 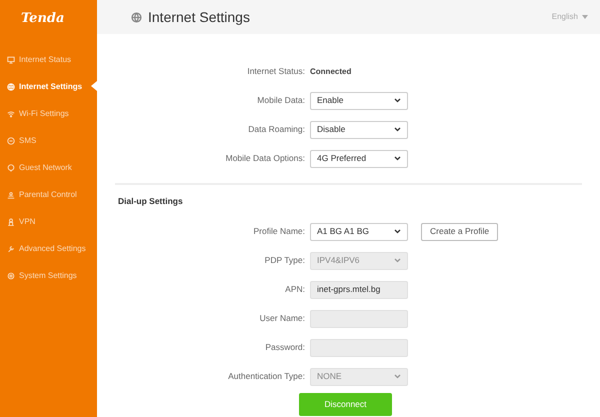 I want to click on select-field: 4G Preferred, so click(x=359, y=159).